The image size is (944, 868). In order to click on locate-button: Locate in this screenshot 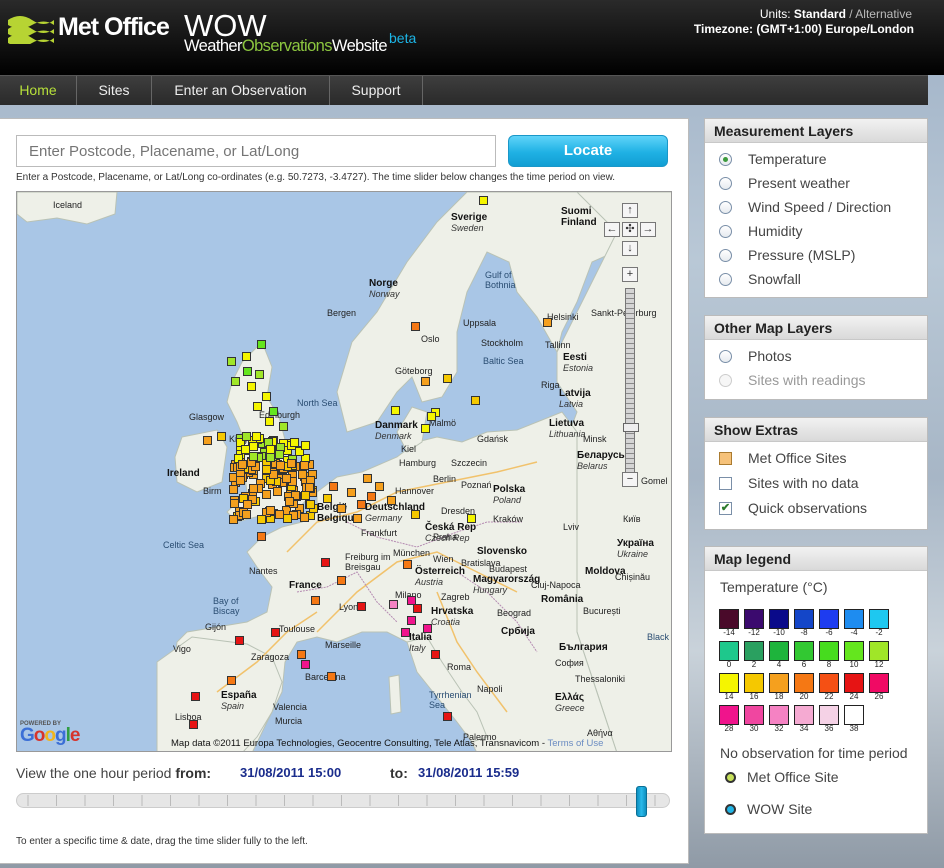, I will do `click(588, 151)`.